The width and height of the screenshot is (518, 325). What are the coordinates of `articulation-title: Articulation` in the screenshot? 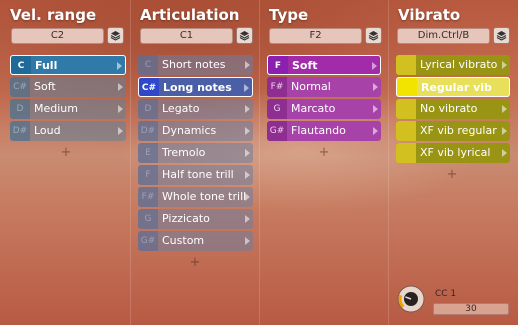 It's located at (190, 15).